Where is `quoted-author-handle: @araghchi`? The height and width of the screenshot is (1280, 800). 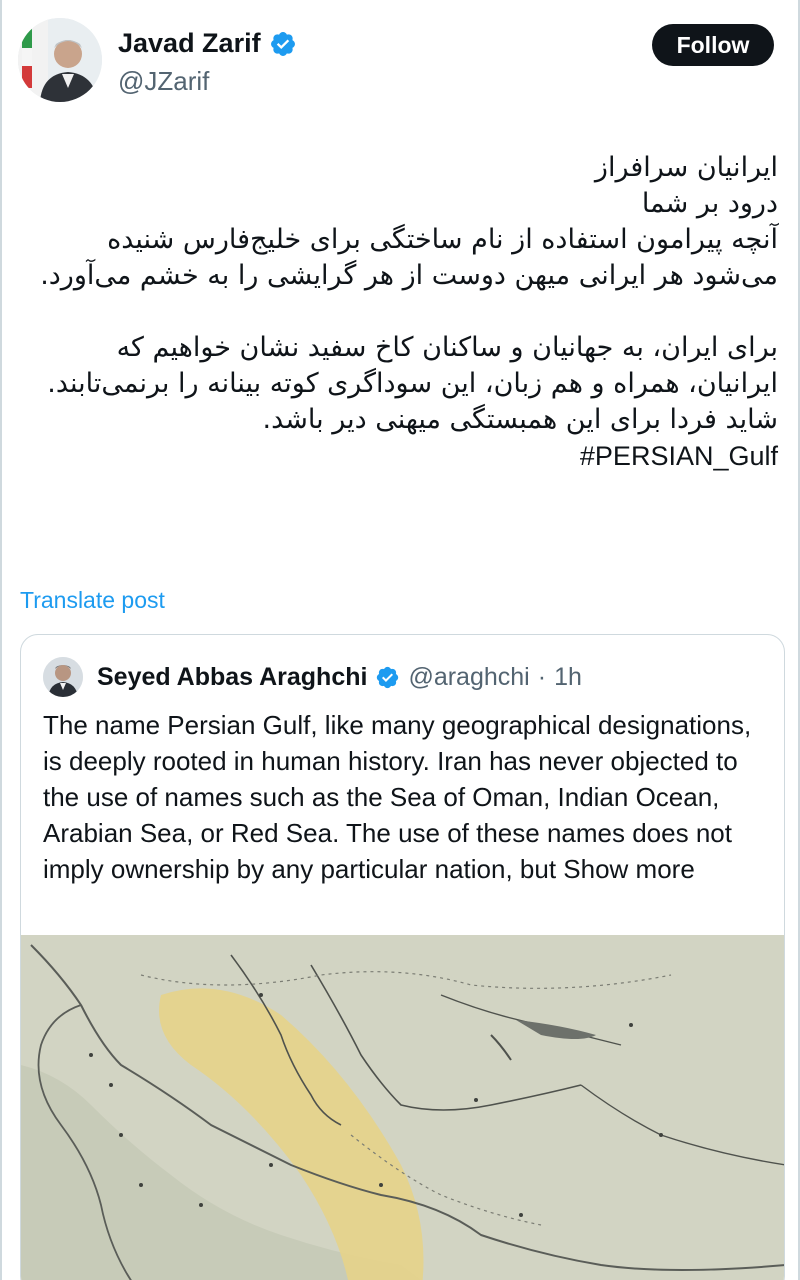 quoted-author-handle: @araghchi is located at coordinates (468, 677).